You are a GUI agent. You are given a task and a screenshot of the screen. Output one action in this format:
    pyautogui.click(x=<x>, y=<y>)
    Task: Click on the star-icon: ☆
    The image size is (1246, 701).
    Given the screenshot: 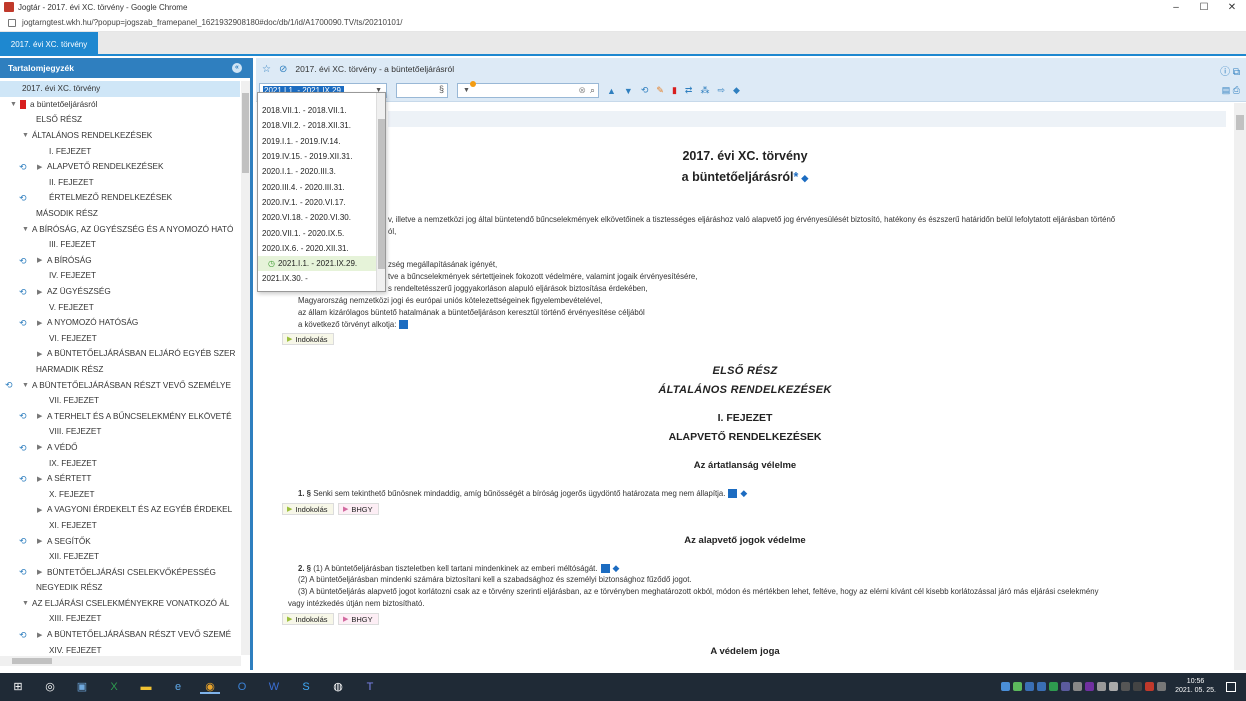 What is the action you would take?
    pyautogui.click(x=266, y=69)
    